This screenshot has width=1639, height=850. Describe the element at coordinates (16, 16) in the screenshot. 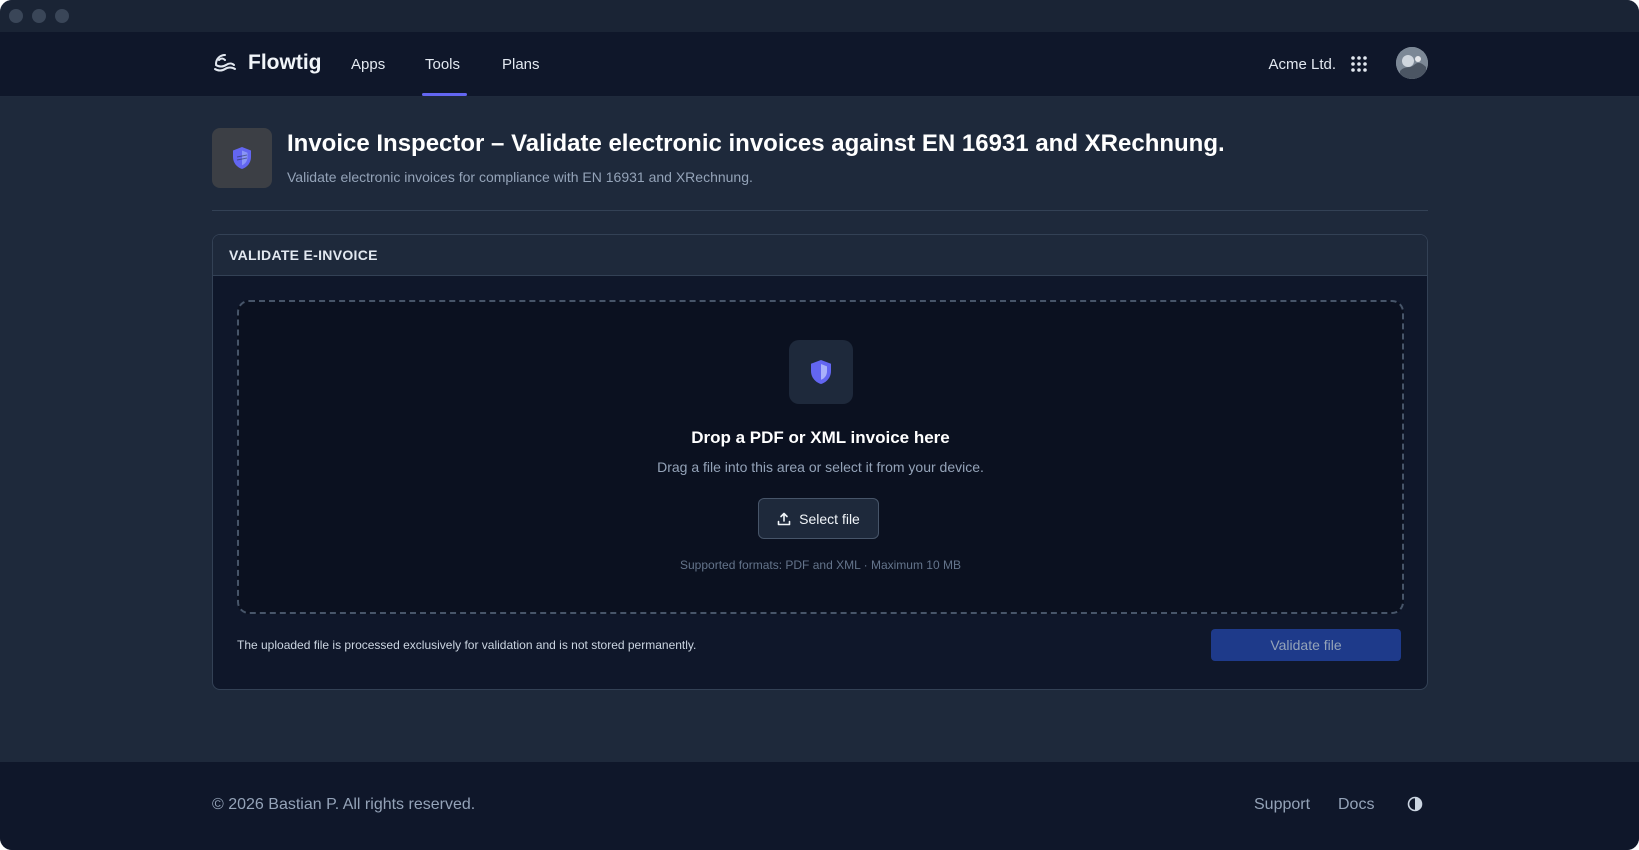

I see `window-close-button` at that location.